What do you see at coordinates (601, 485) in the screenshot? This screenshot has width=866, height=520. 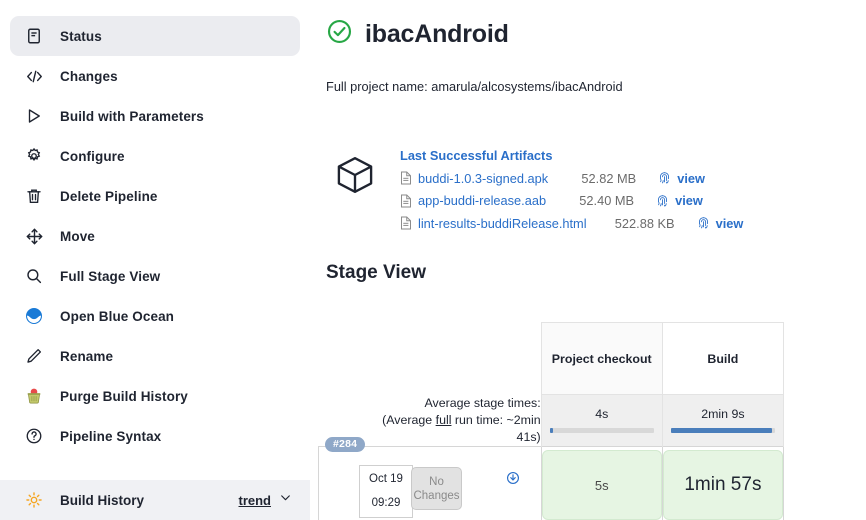 I see `stage-duration: 5s` at bounding box center [601, 485].